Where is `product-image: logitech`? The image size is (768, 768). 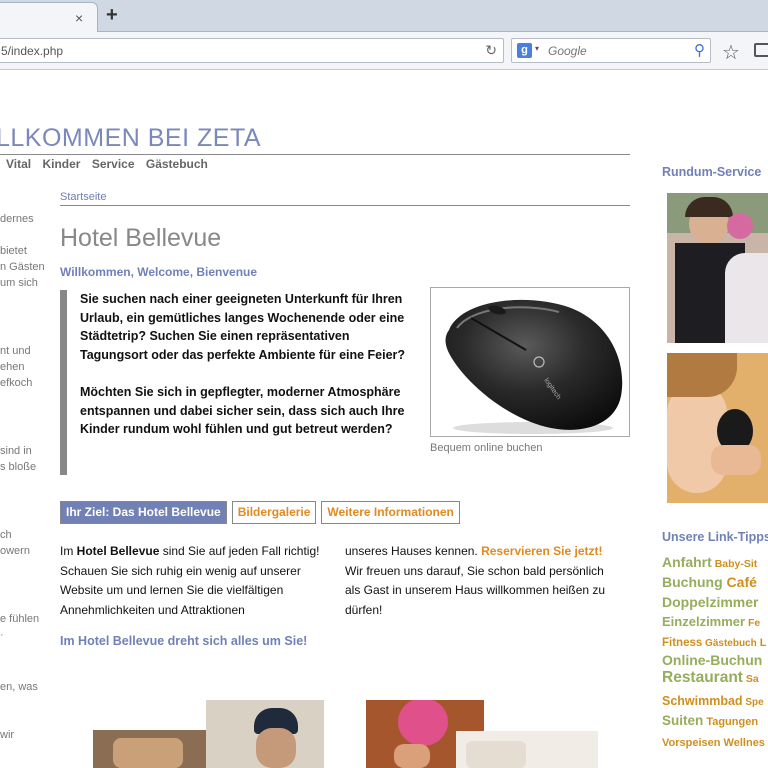 product-image: logitech is located at coordinates (530, 362).